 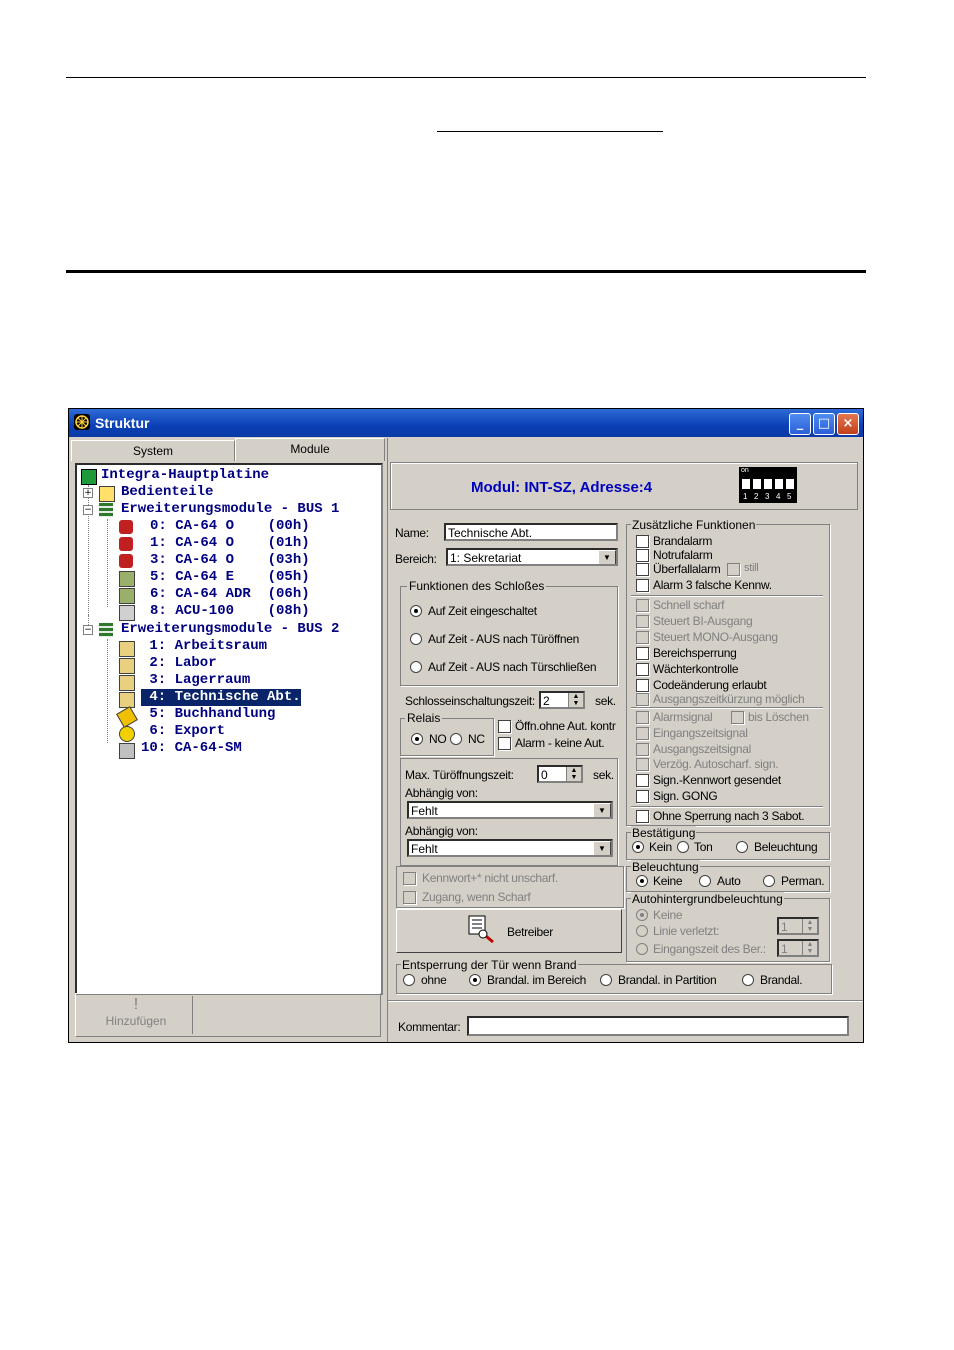 What do you see at coordinates (230, 611) in the screenshot?
I see `tree-item: 8: ACU-100 (08h)` at bounding box center [230, 611].